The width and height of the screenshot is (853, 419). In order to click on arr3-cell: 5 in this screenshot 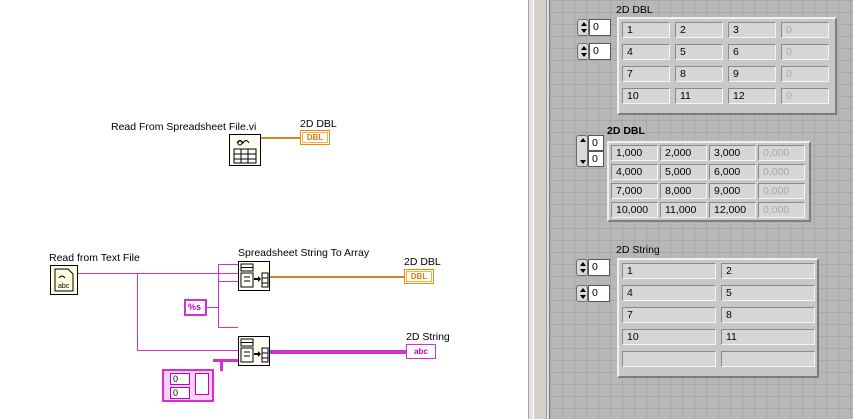, I will do `click(768, 293)`.